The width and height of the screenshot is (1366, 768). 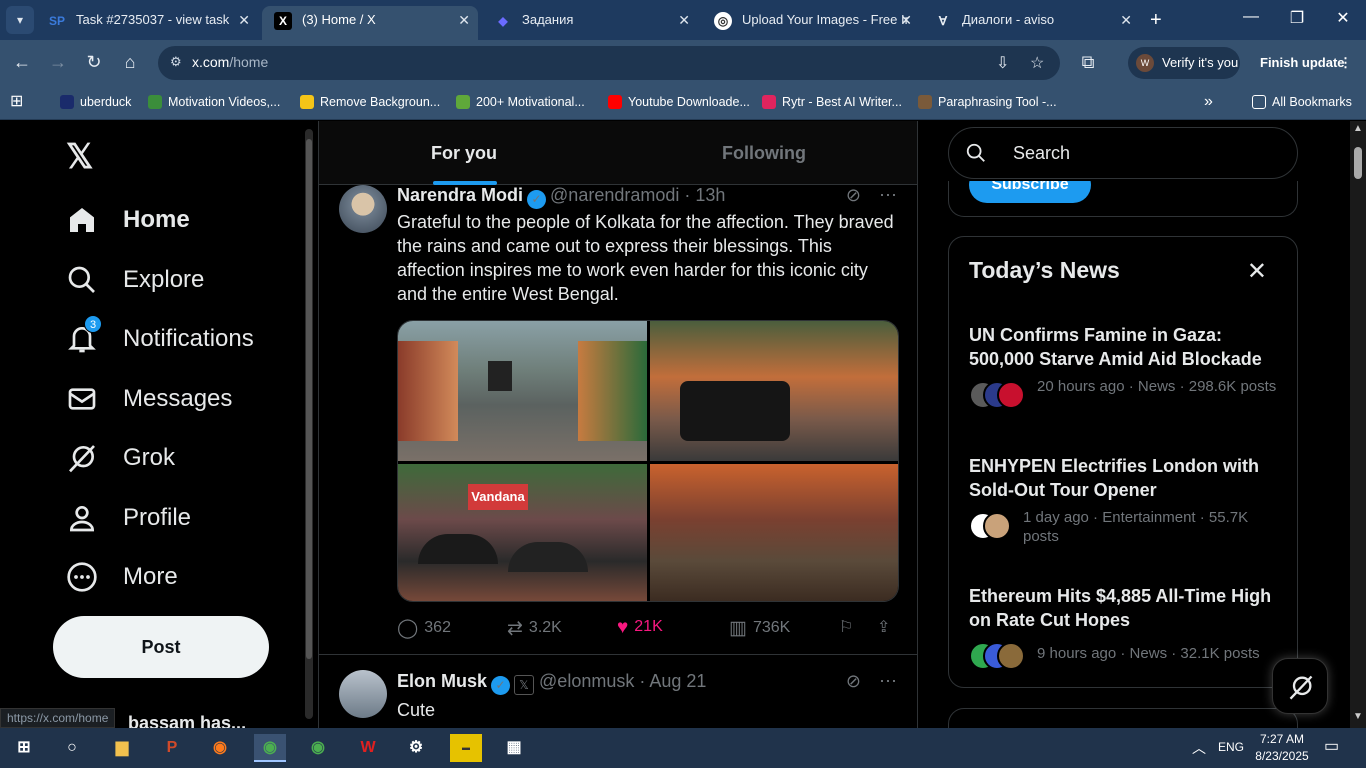 What do you see at coordinates (1002, 63) in the screenshot?
I see `install-app-icon: ⇩` at bounding box center [1002, 63].